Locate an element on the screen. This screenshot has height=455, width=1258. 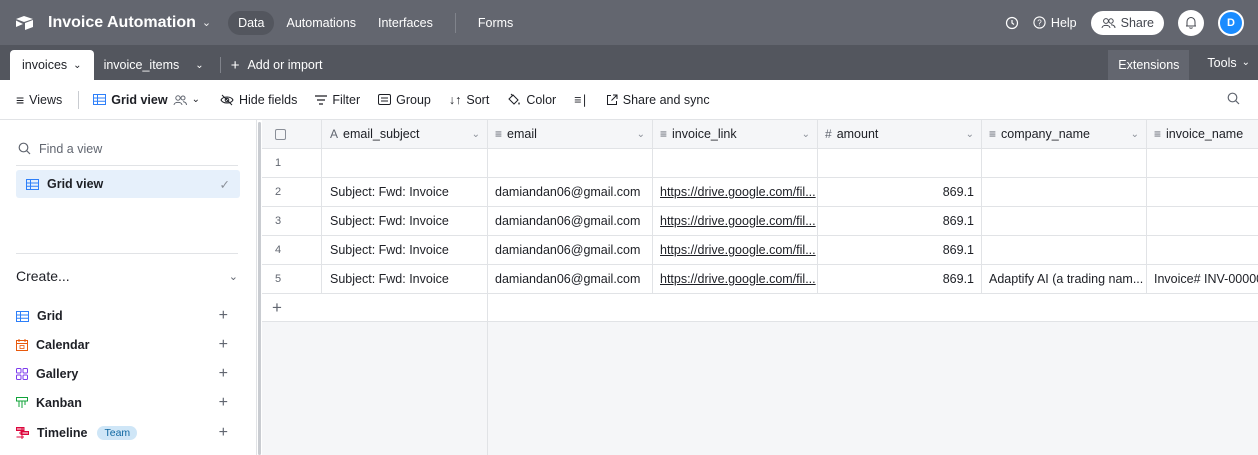
sidebar-view-grid-view: Grid view ✓ is located at coordinates (128, 184).